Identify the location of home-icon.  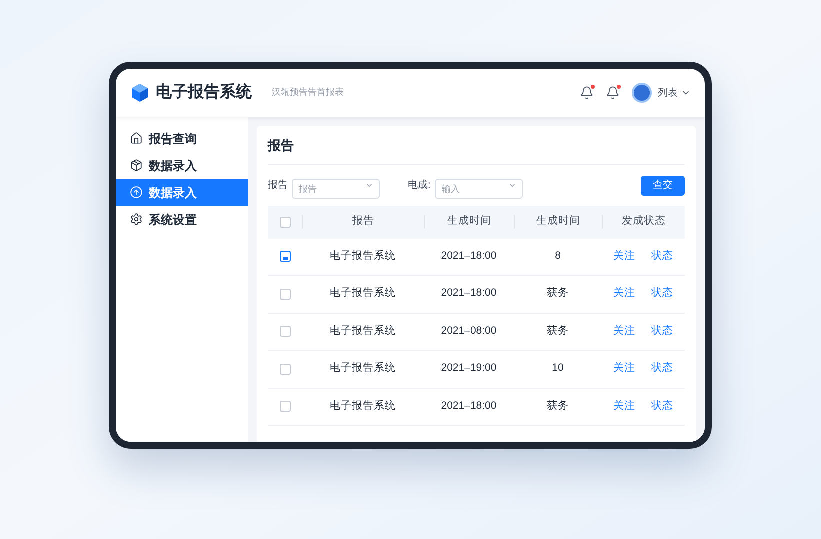
(136, 138).